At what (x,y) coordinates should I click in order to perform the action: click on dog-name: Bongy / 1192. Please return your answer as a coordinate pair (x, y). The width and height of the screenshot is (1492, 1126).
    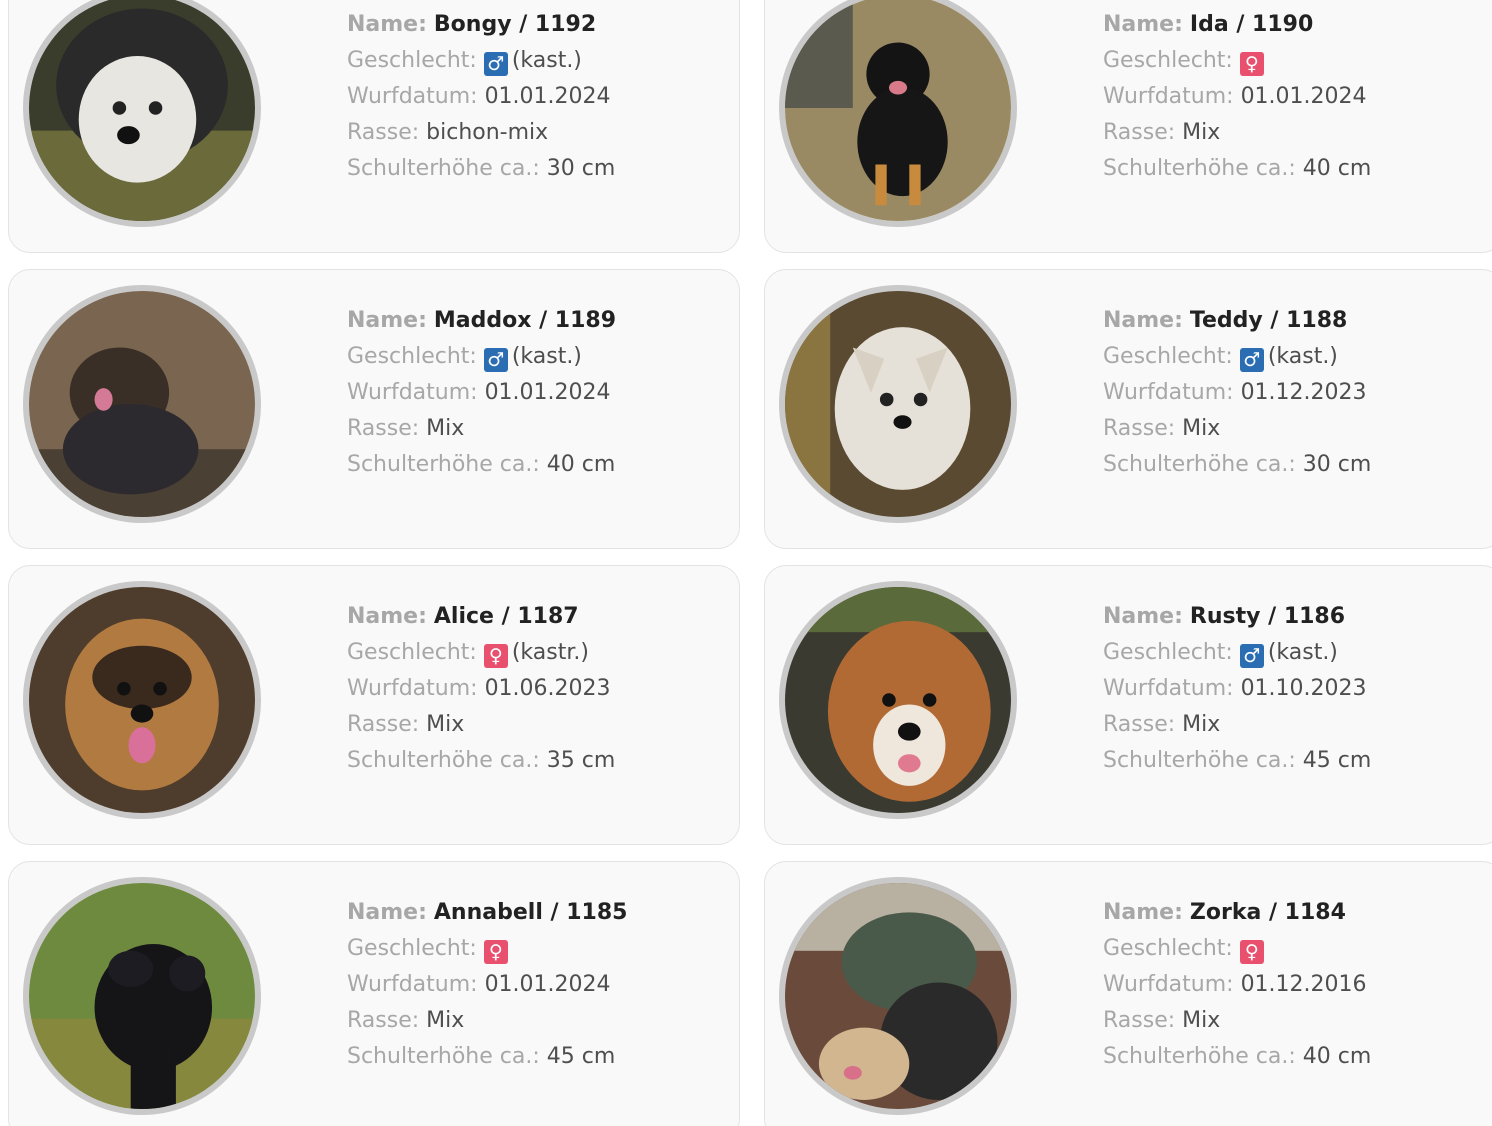
    Looking at the image, I should click on (515, 24).